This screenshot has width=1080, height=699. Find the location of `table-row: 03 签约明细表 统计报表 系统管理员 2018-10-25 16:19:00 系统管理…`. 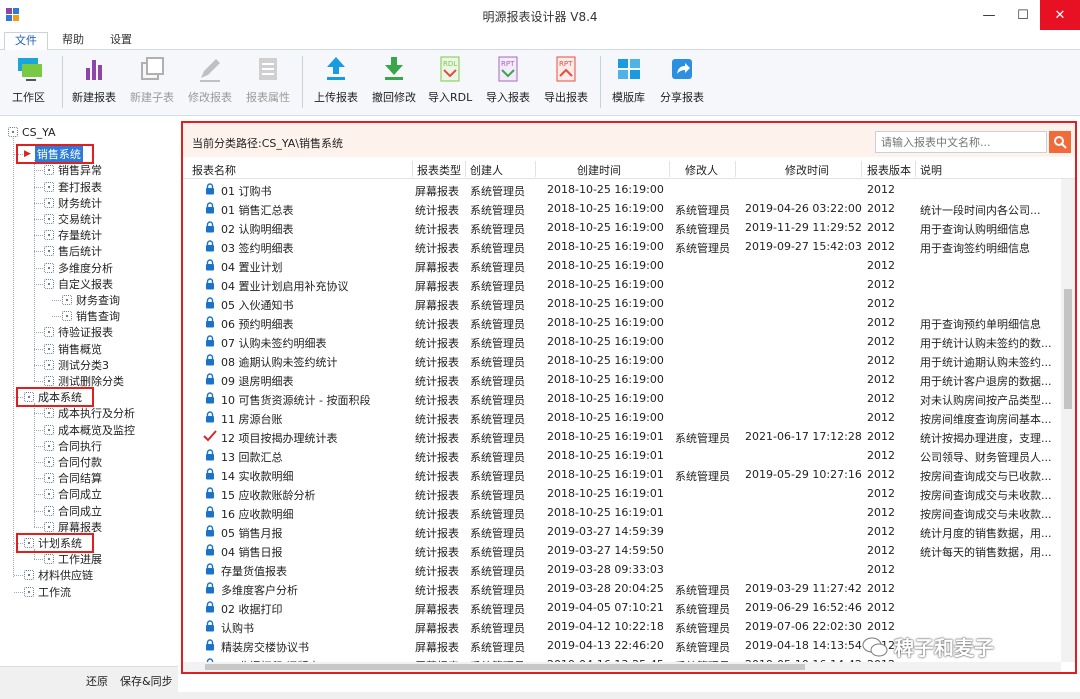

table-row: 03 签约明细表 统计报表 系统管理员 2018-10-25 16:19:00 系统管理… is located at coordinates (622, 246).